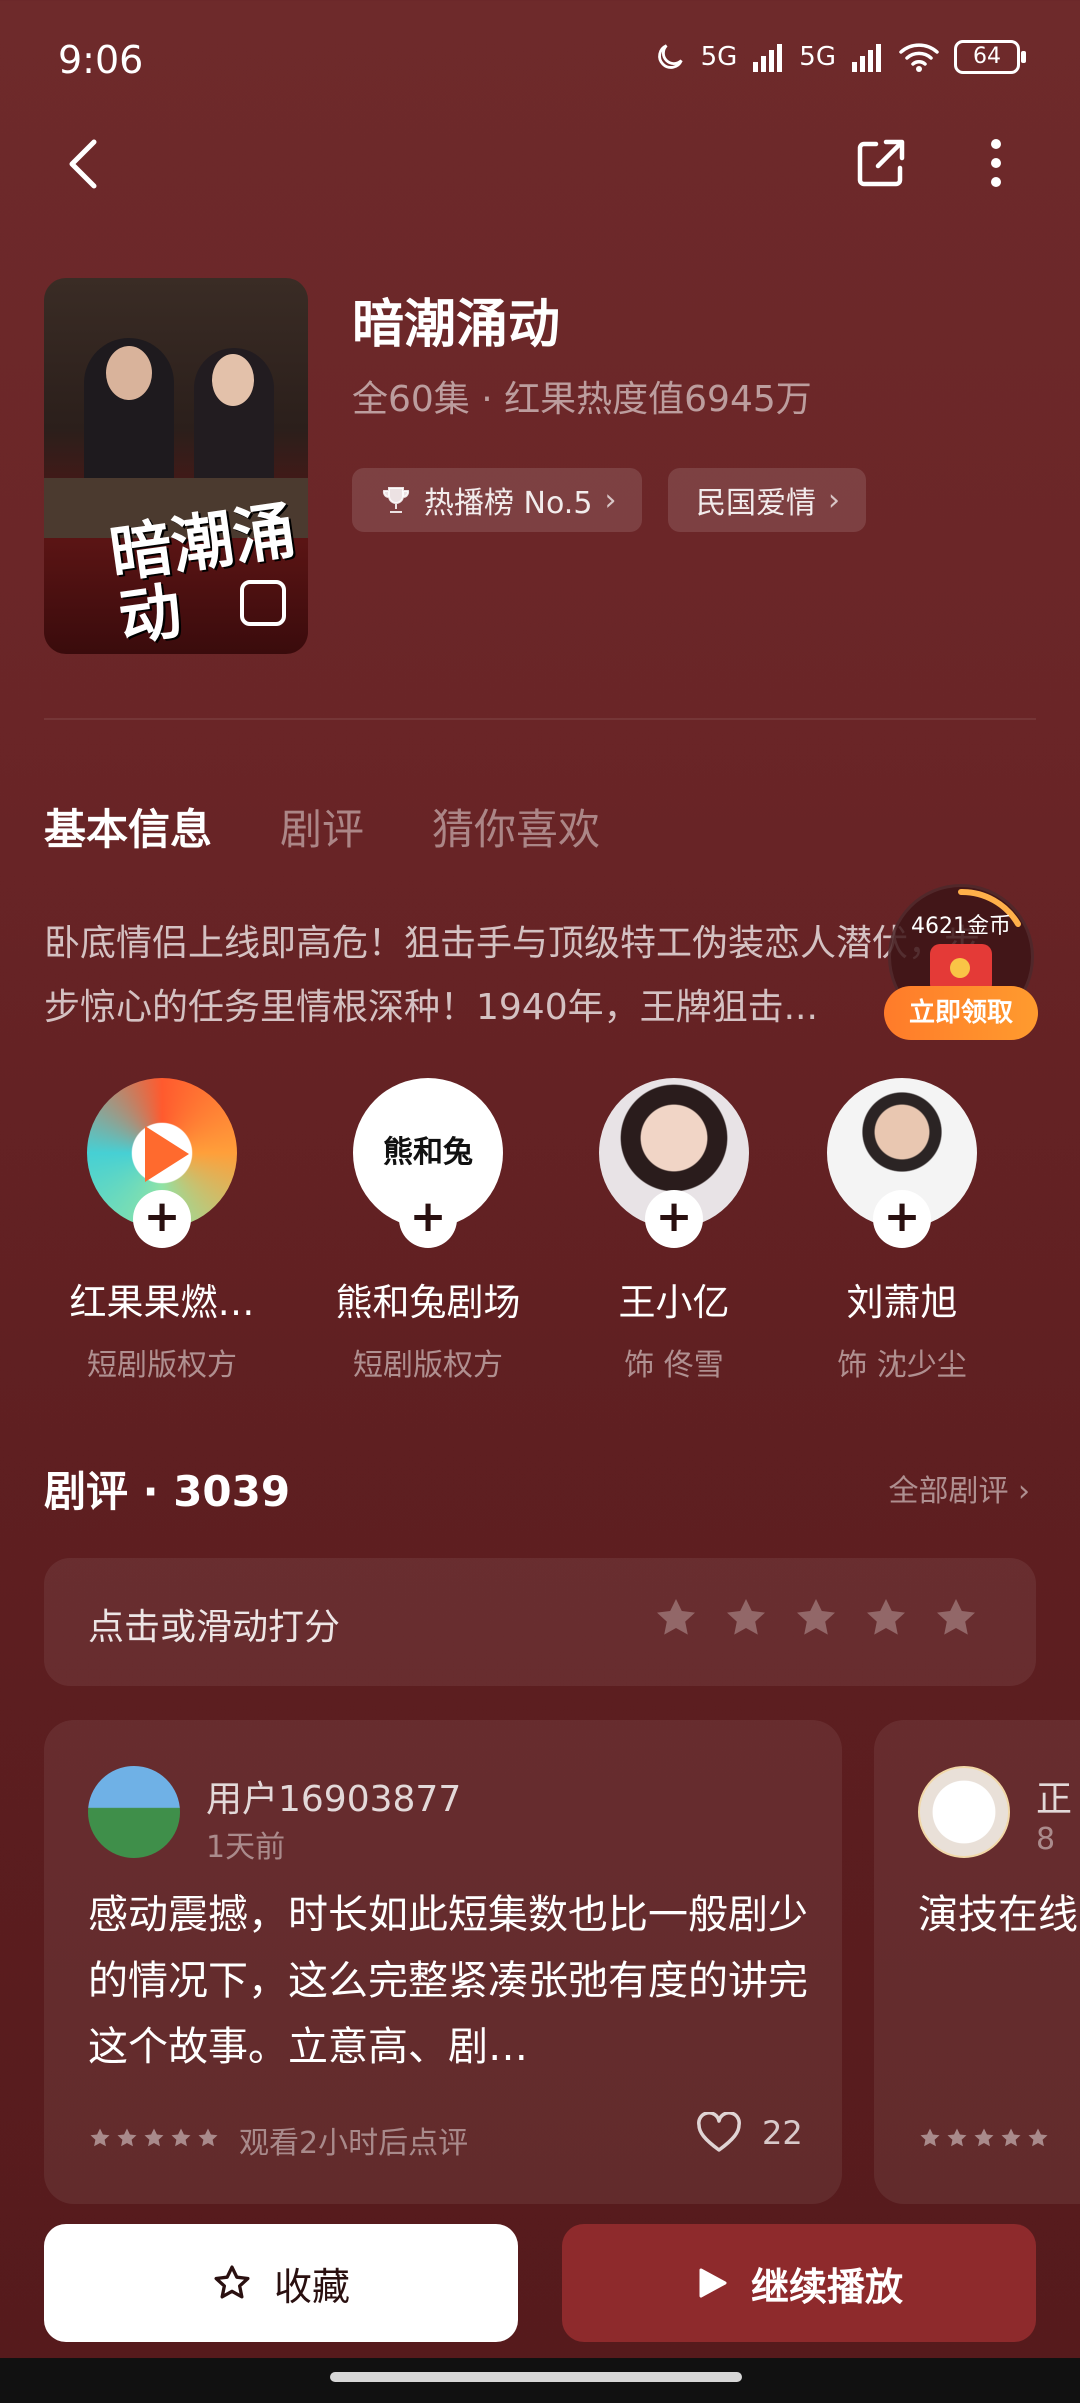  What do you see at coordinates (961, 1013) in the screenshot?
I see `claim-coin-button: 立即领取` at bounding box center [961, 1013].